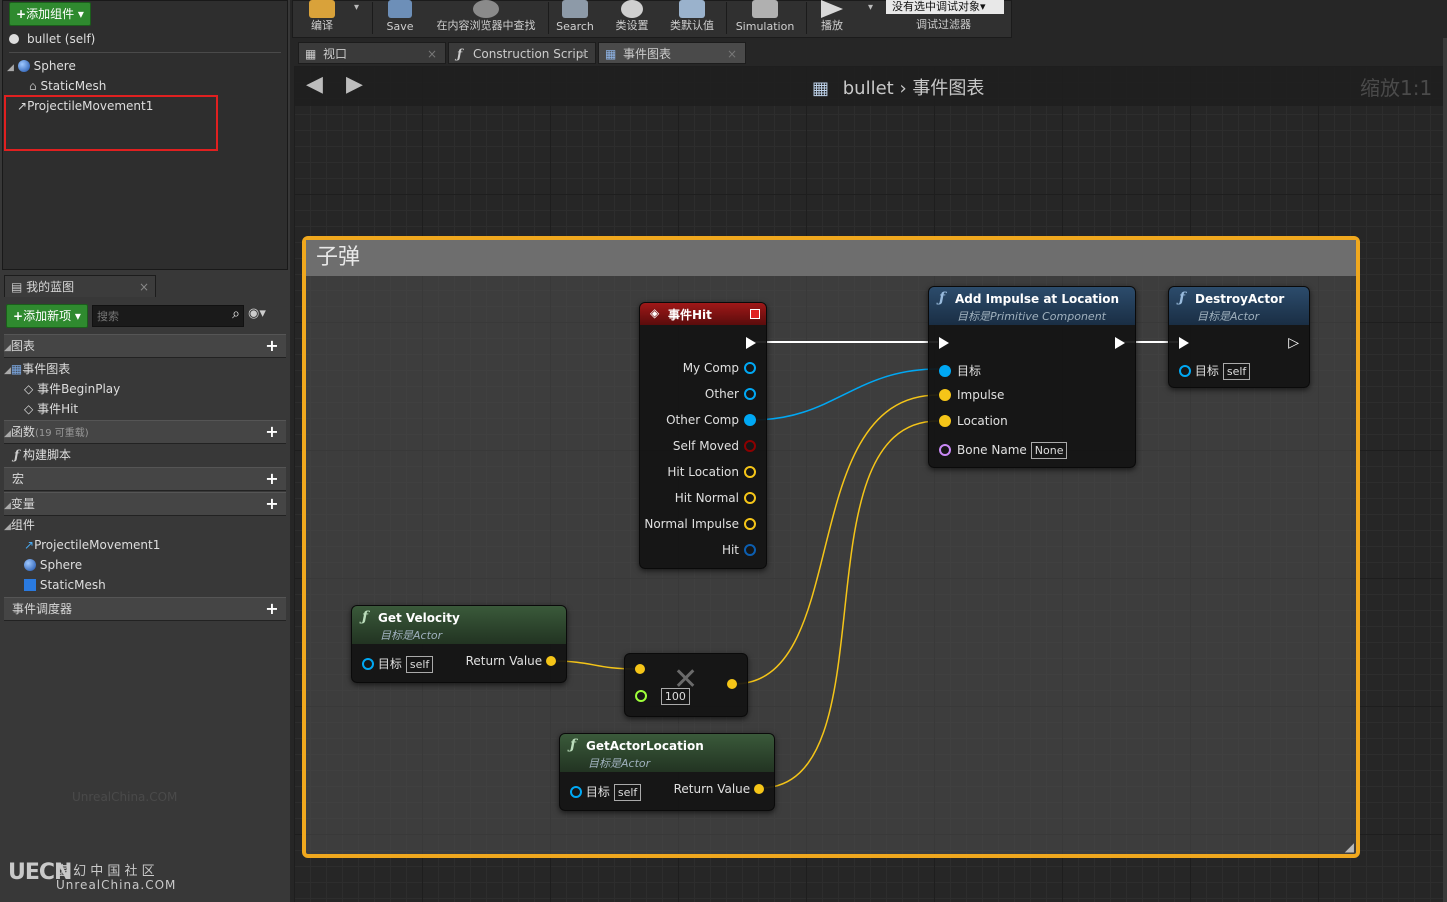 Image resolution: width=1447 pixels, height=902 pixels. Describe the element at coordinates (755, 314) in the screenshot. I see `event-delegate-icon` at that location.